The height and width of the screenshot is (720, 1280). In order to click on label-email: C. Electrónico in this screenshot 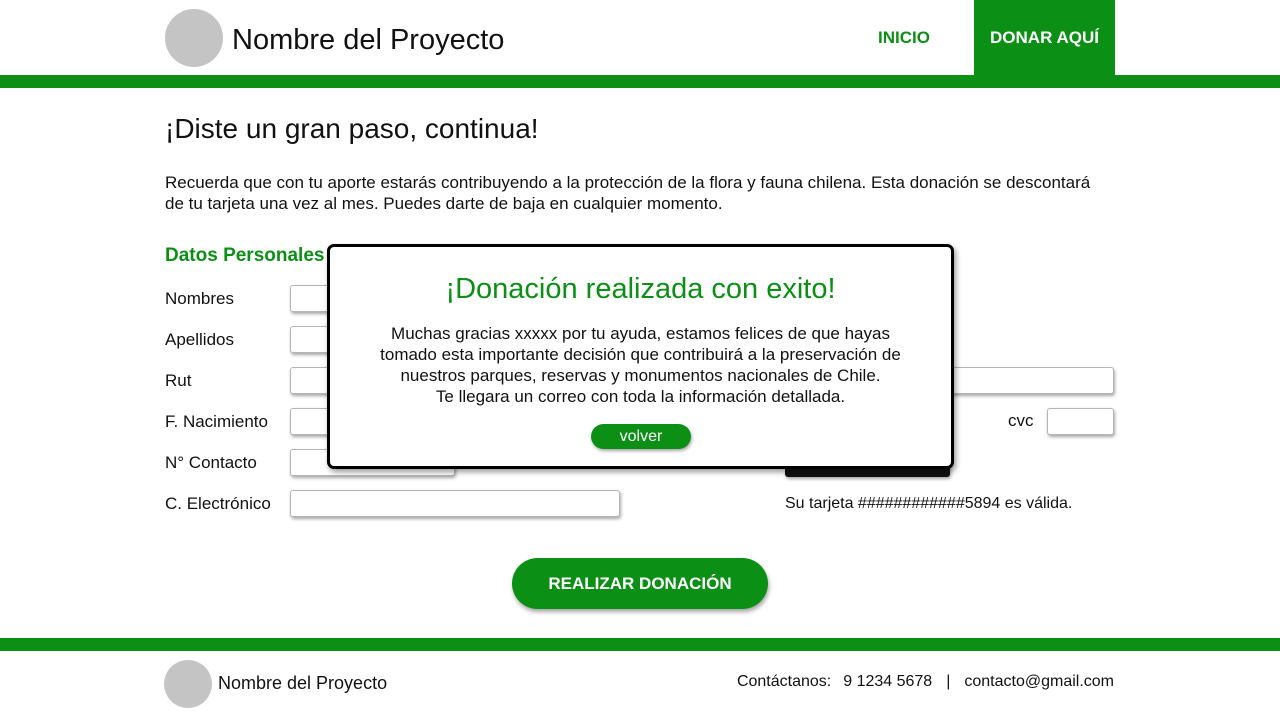, I will do `click(218, 503)`.